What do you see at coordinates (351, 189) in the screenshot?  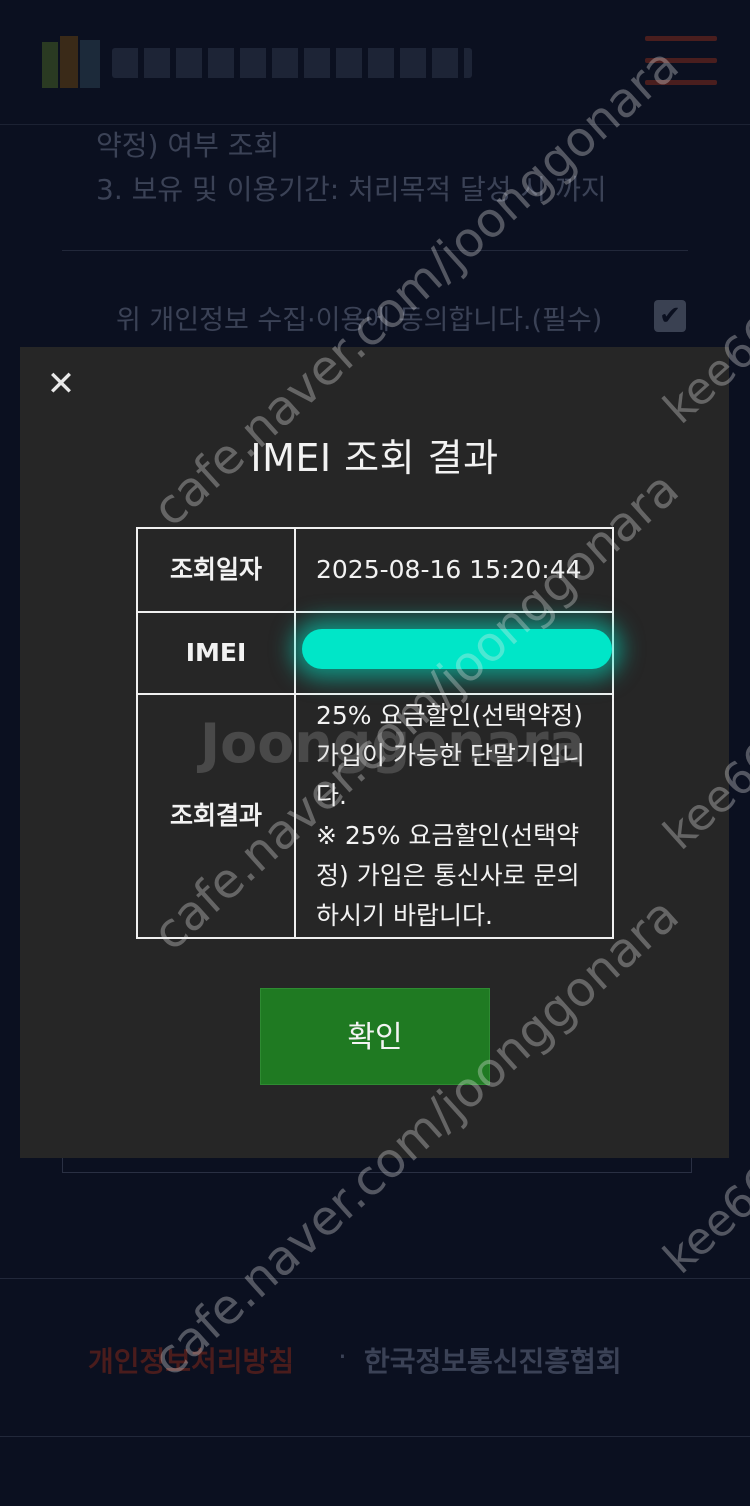 I see `terms-line: 3. 보유 및 이용기간: 처리목적 달성 시 까지` at bounding box center [351, 189].